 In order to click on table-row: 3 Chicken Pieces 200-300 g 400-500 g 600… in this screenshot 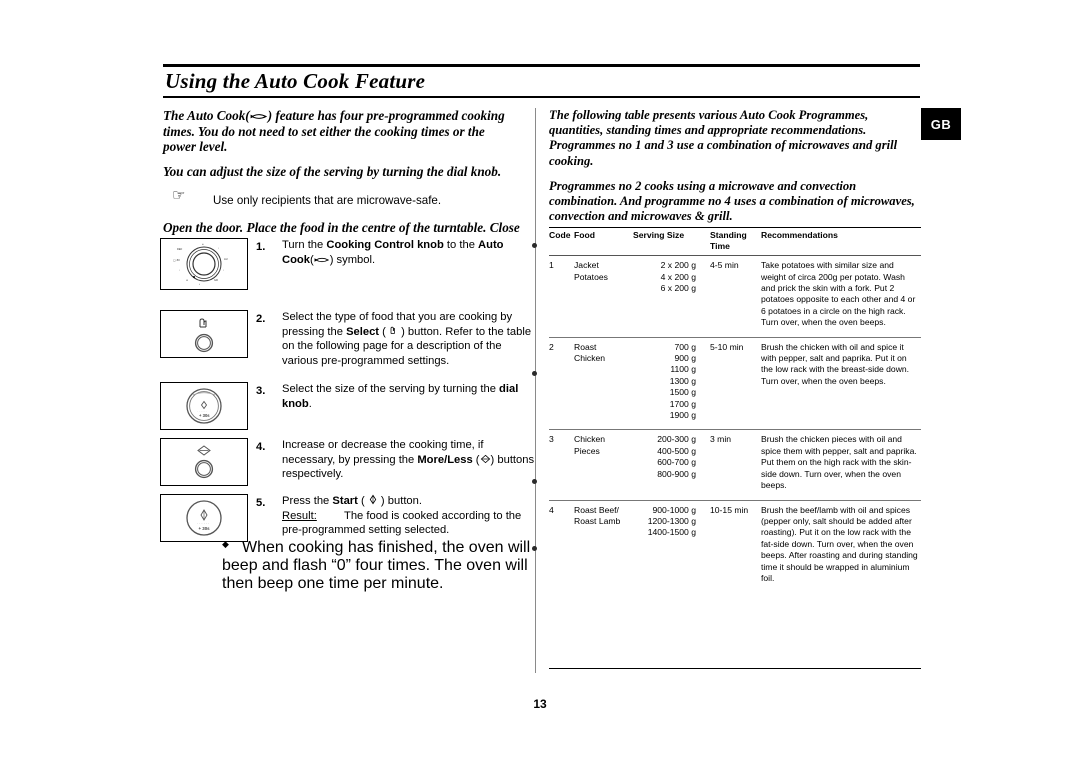, I will do `click(735, 464)`.